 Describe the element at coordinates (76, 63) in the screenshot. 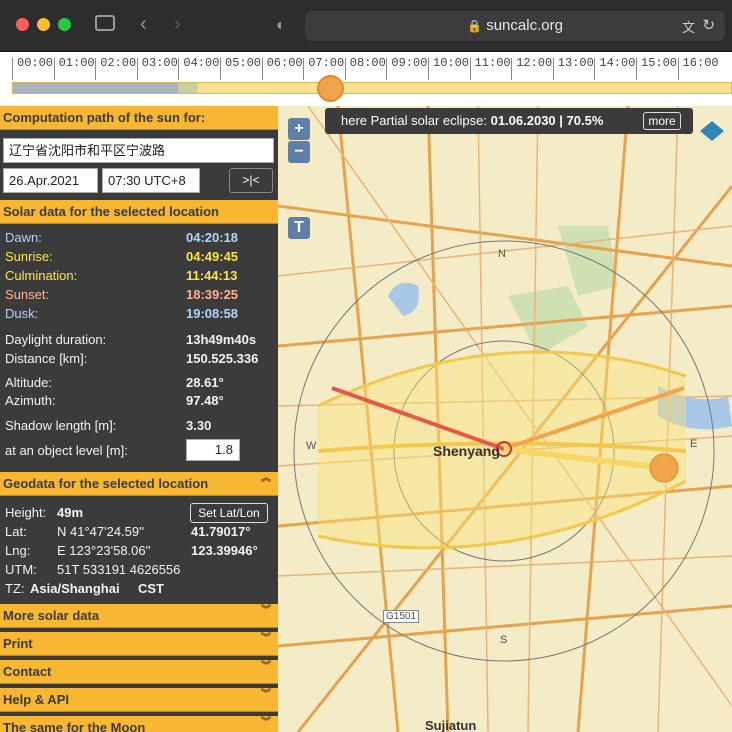

I see `timeline-hour-label: 01:00` at that location.